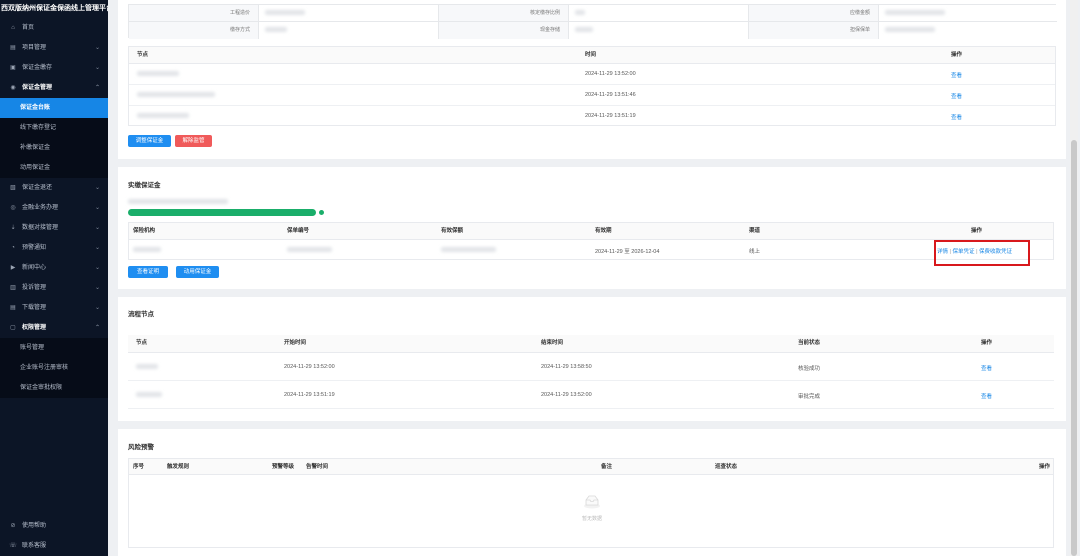 The height and width of the screenshot is (556, 1080). I want to click on info-label: 工程造价, so click(194, 13).